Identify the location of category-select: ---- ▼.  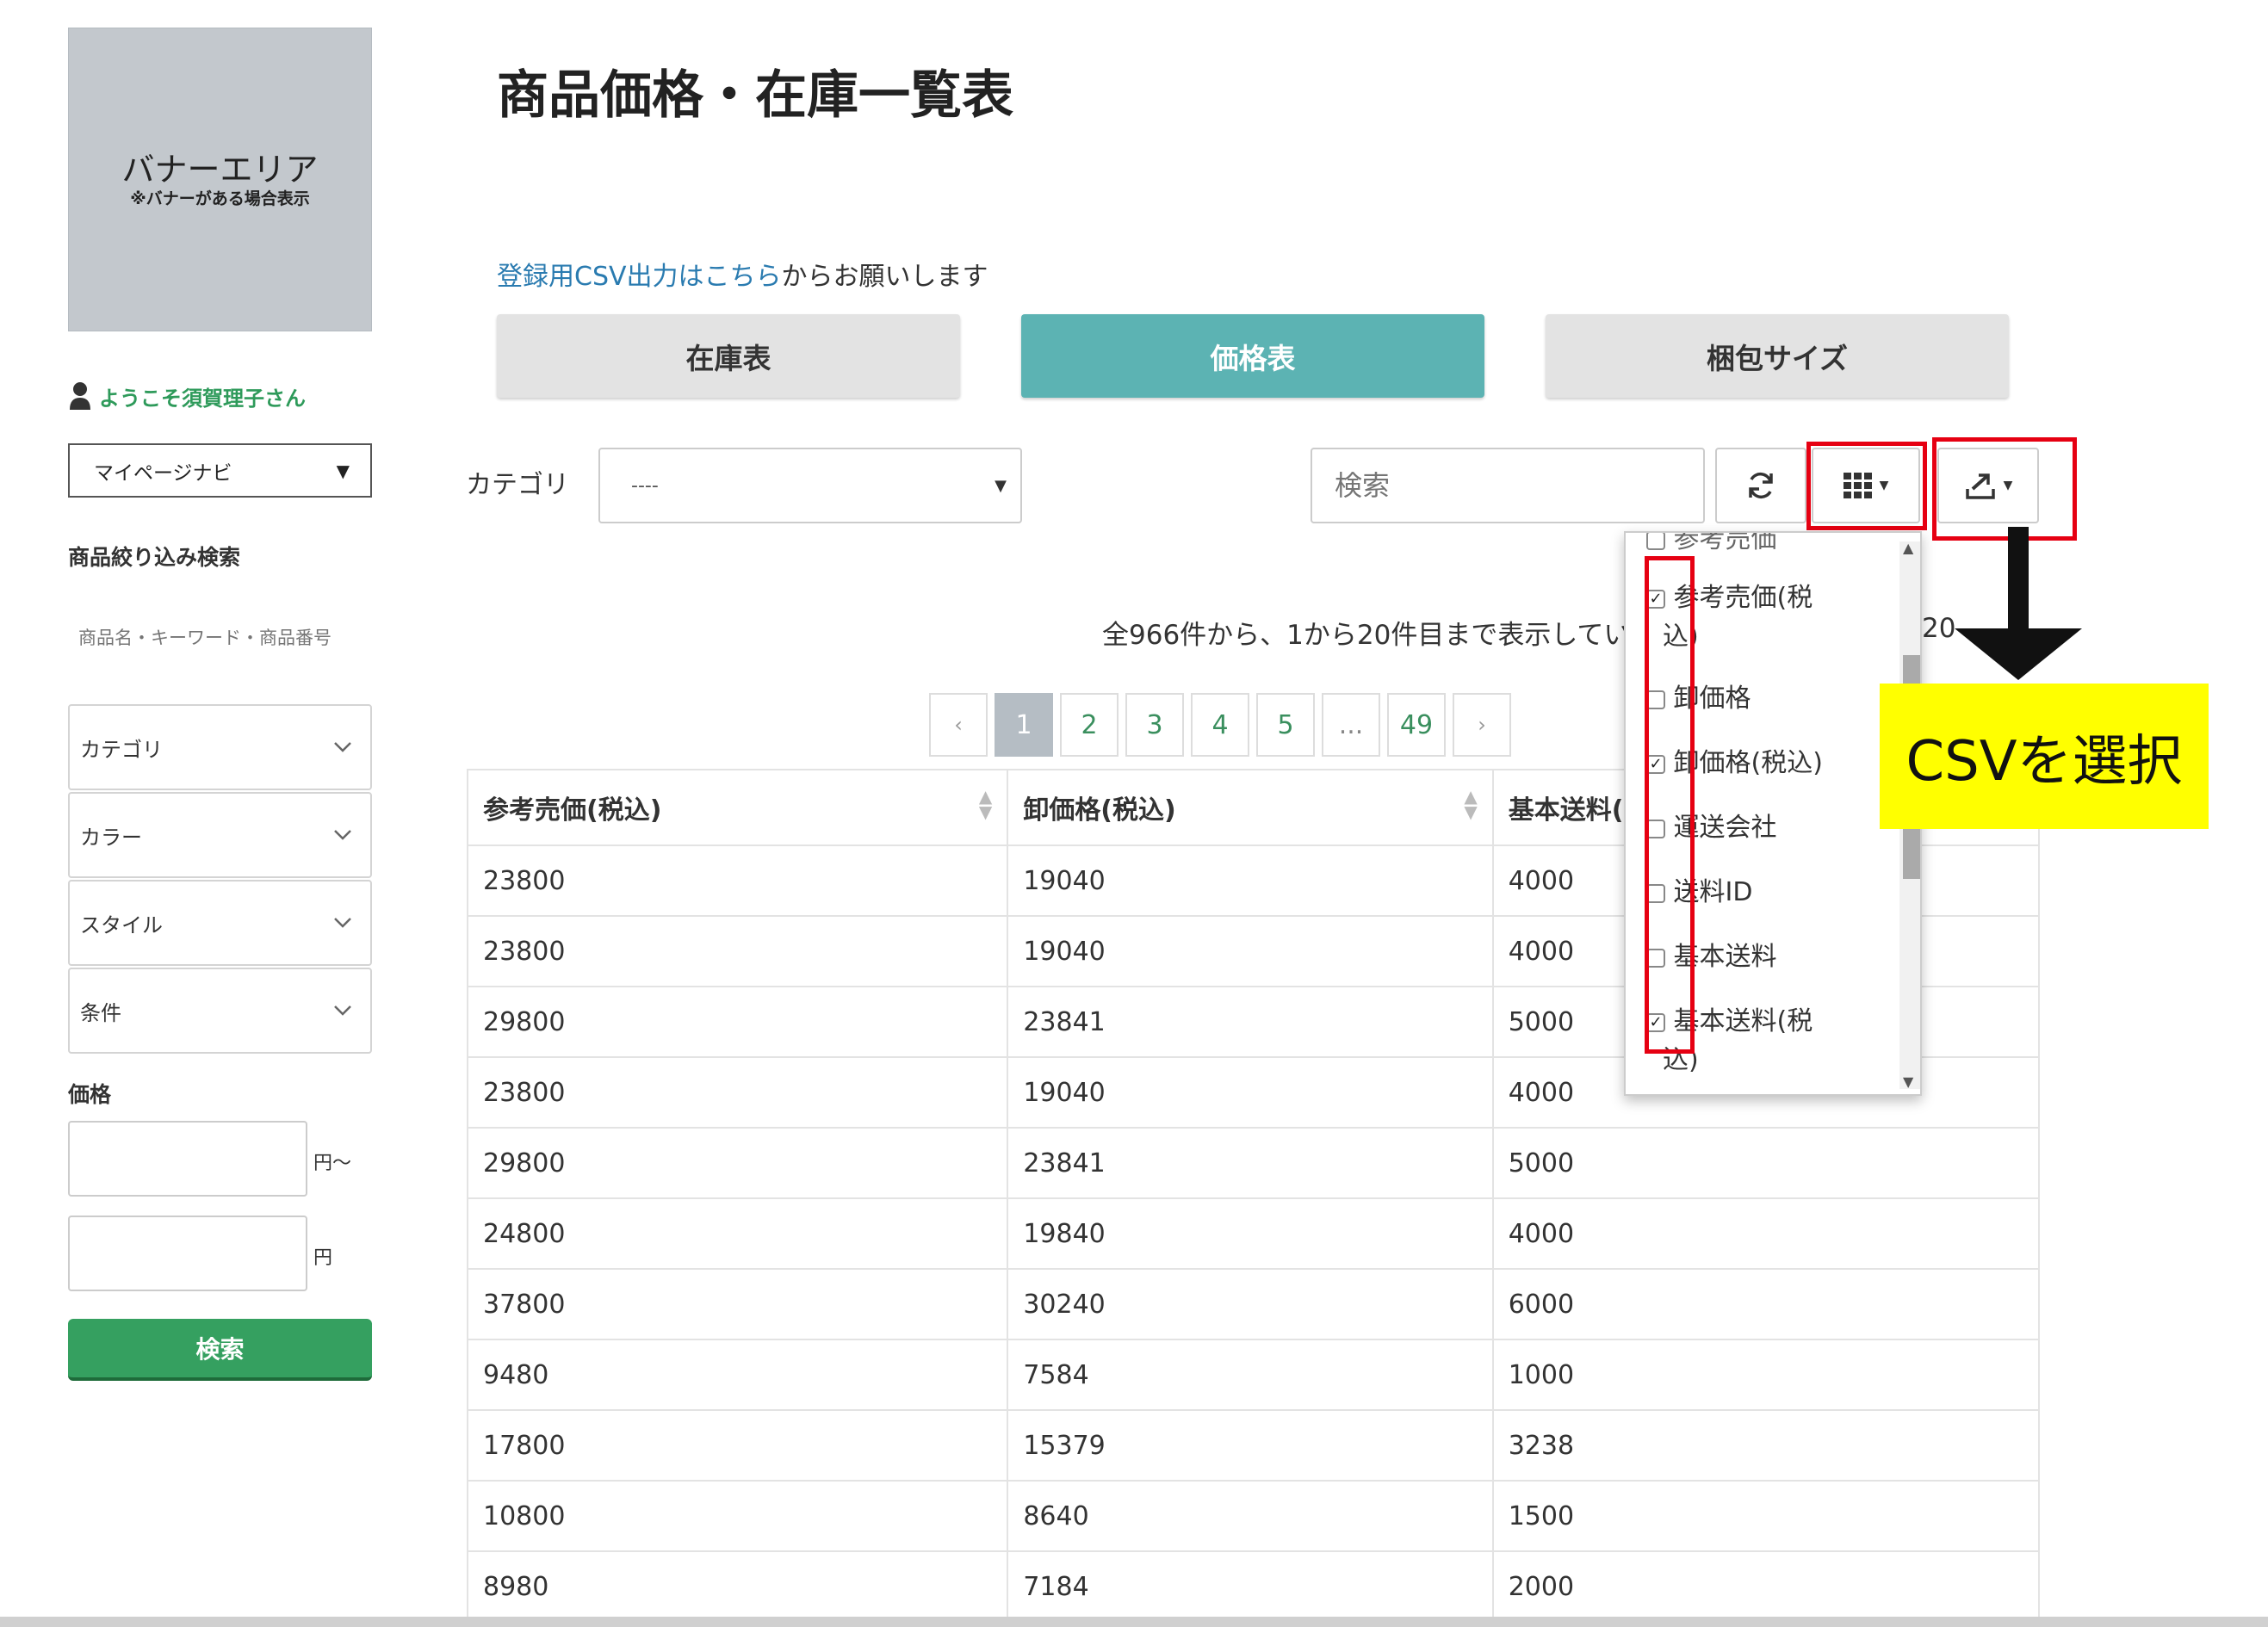
(810, 485).